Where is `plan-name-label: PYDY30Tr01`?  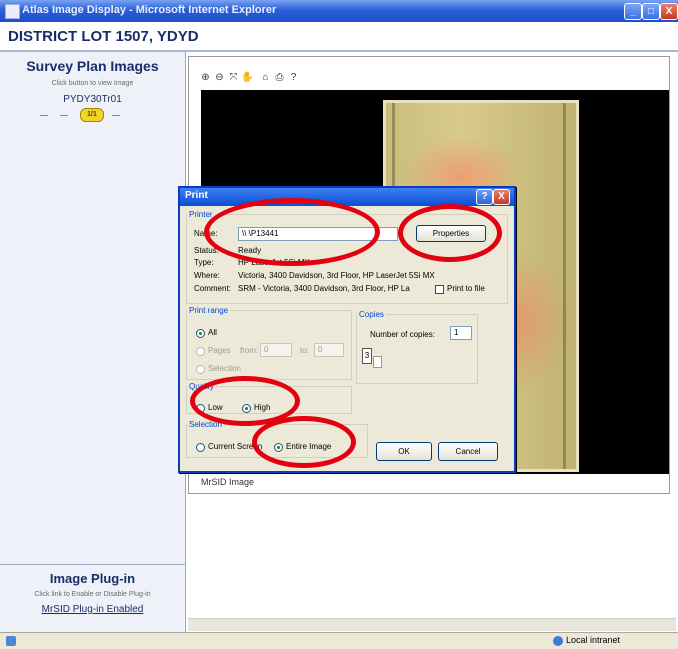 plan-name-label: PYDY30Tr01 is located at coordinates (92, 99).